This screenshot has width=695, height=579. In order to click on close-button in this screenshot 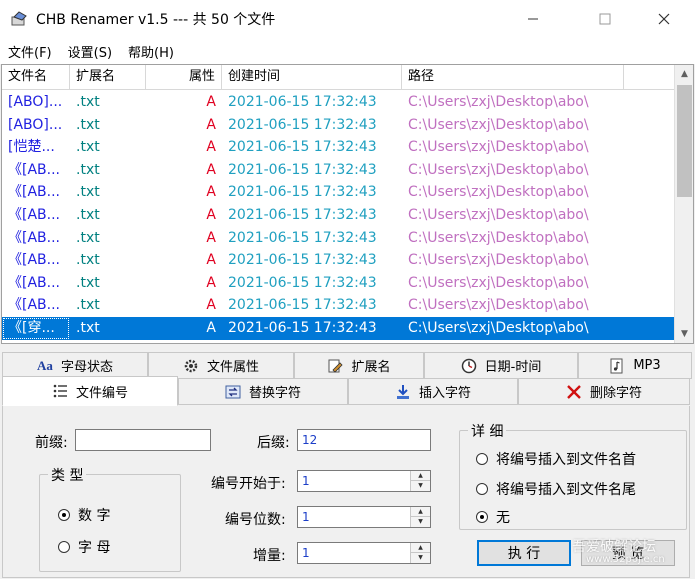, I will do `click(664, 19)`.